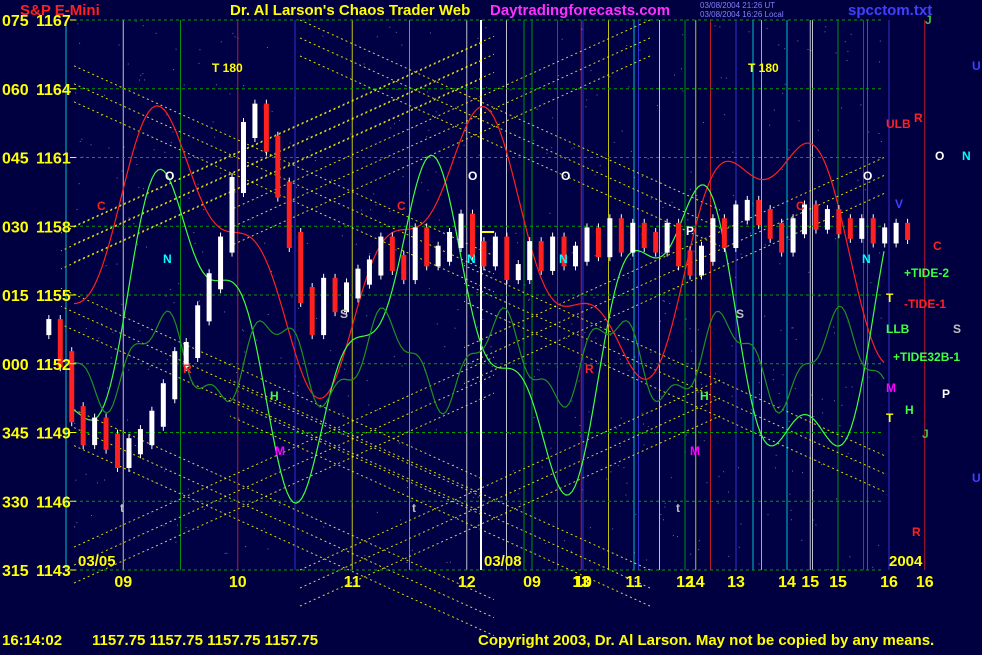 This screenshot has width=982, height=655. What do you see at coordinates (634, 582) in the screenshot?
I see `x-tick-hour: 11` at bounding box center [634, 582].